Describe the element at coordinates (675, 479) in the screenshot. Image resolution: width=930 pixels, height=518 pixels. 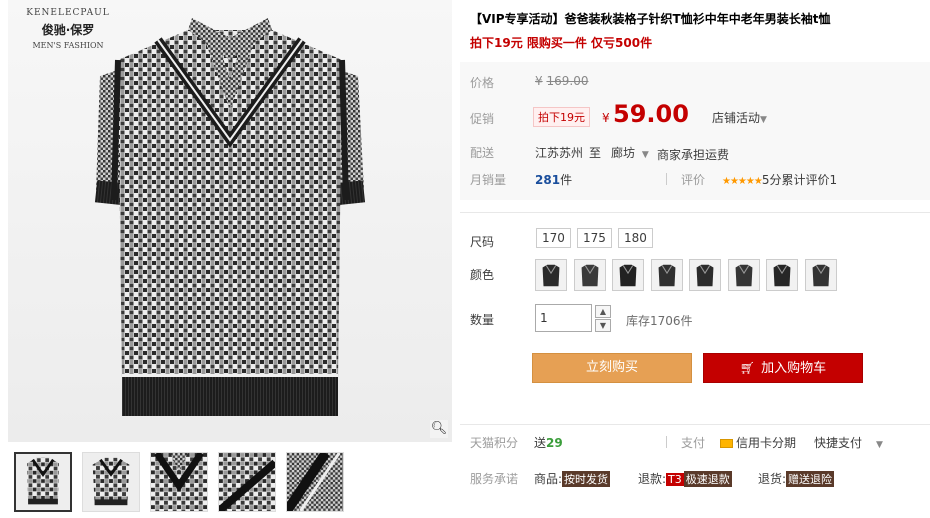
I see `t3-badge: T3` at that location.